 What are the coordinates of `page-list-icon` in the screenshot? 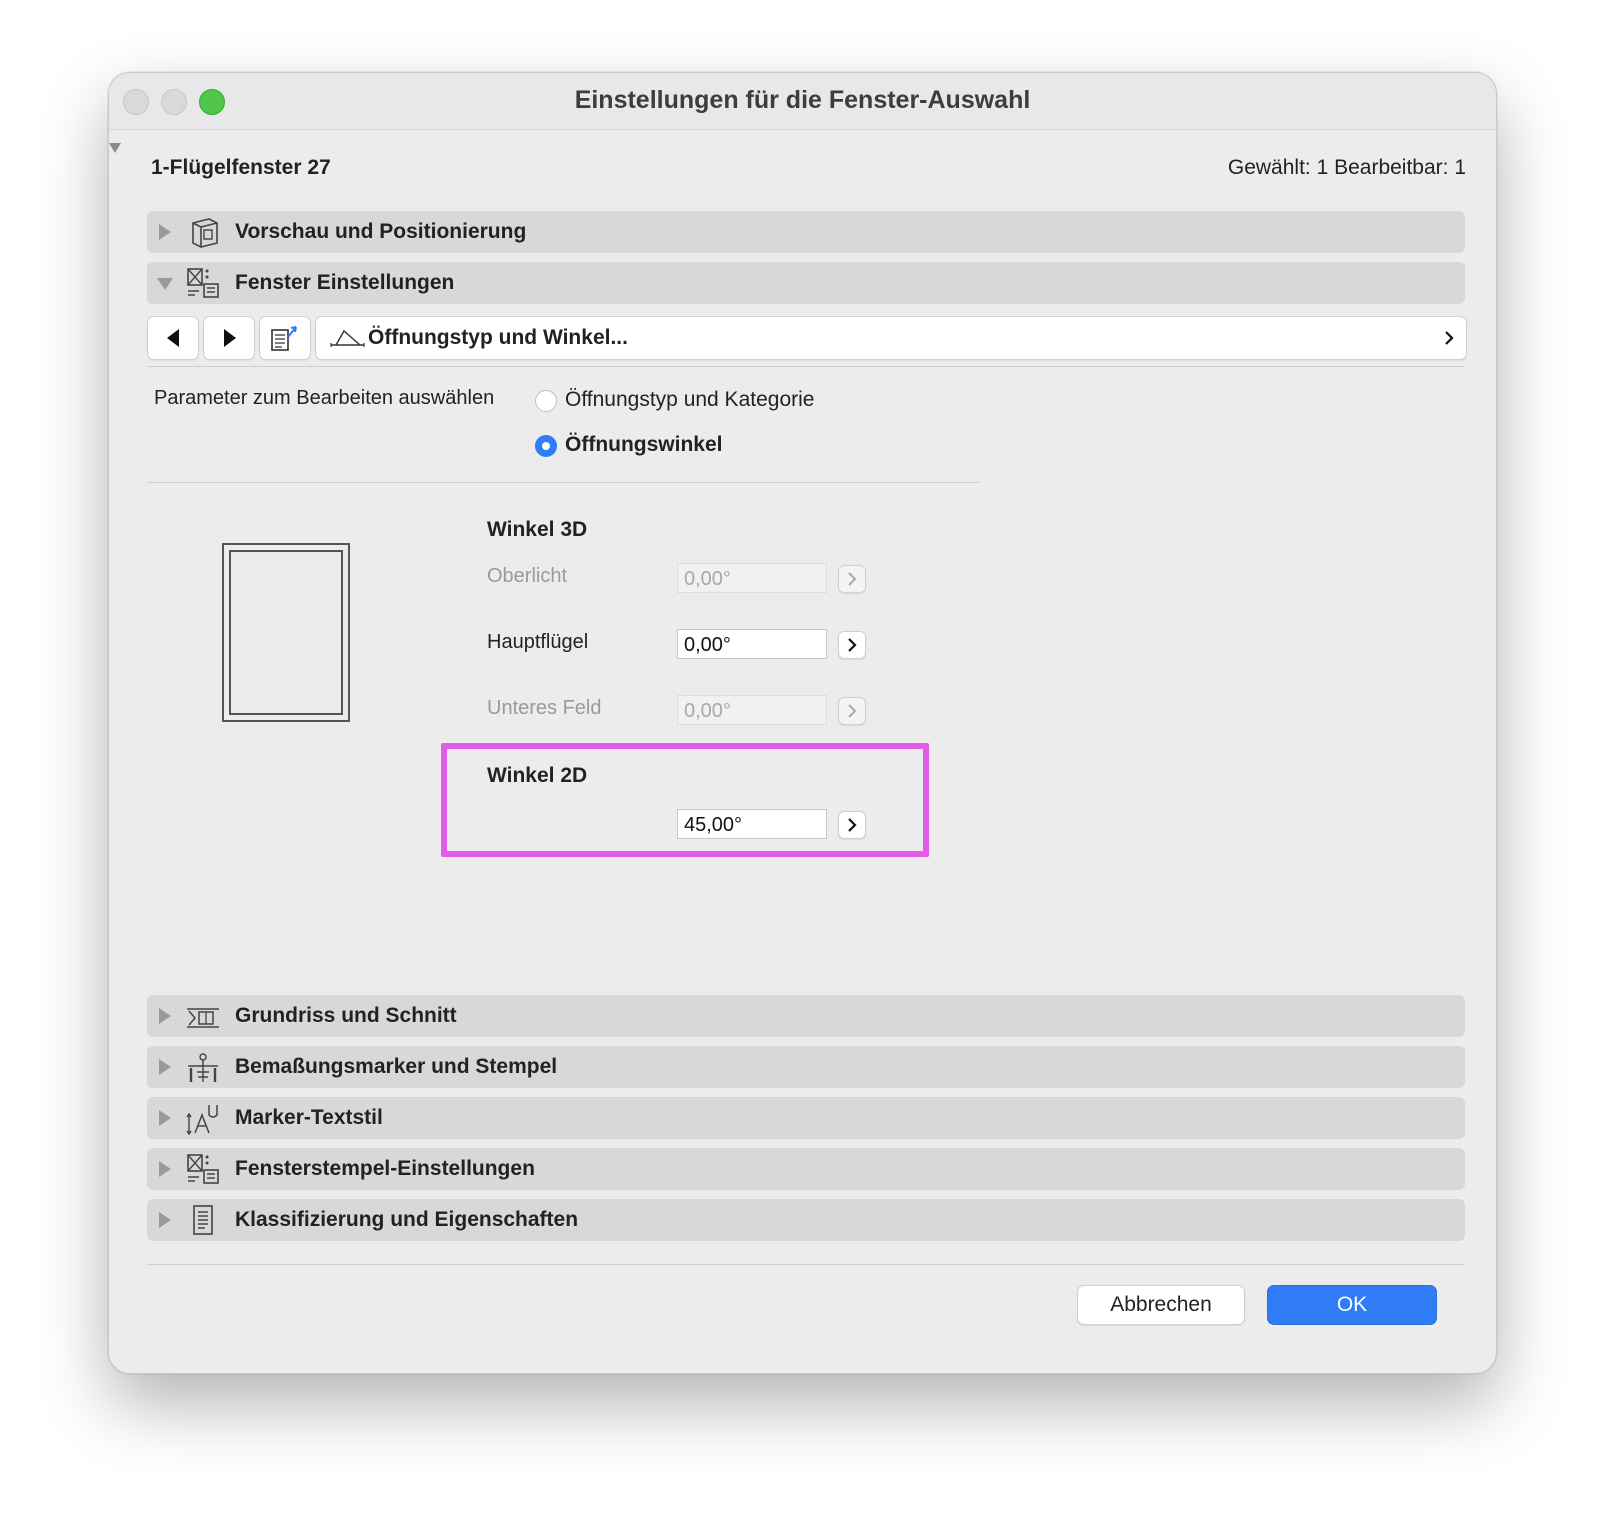 It's located at (284, 338).